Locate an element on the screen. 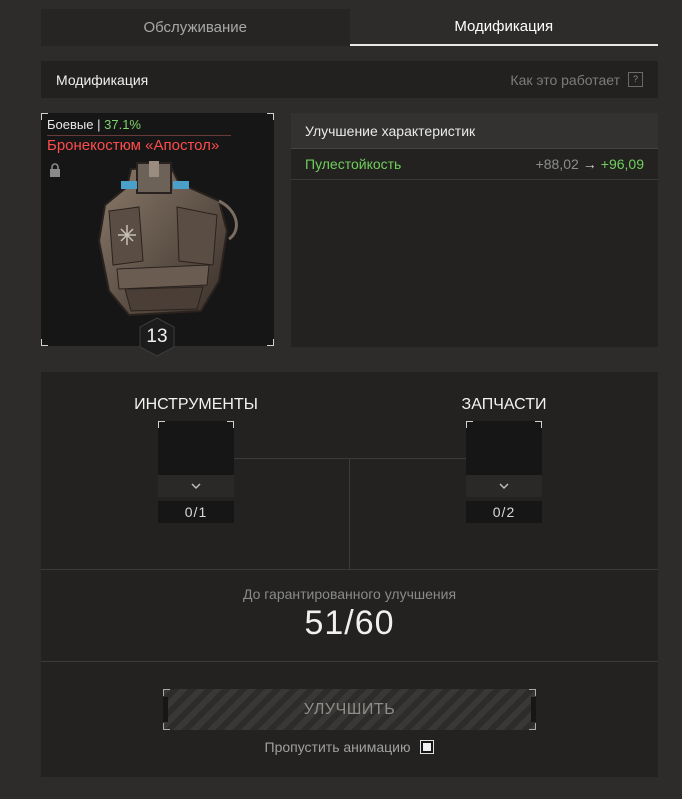 Image resolution: width=682 pixels, height=799 pixels. upgrade-button-label: УЛУЧШИТЬ is located at coordinates (349, 709).